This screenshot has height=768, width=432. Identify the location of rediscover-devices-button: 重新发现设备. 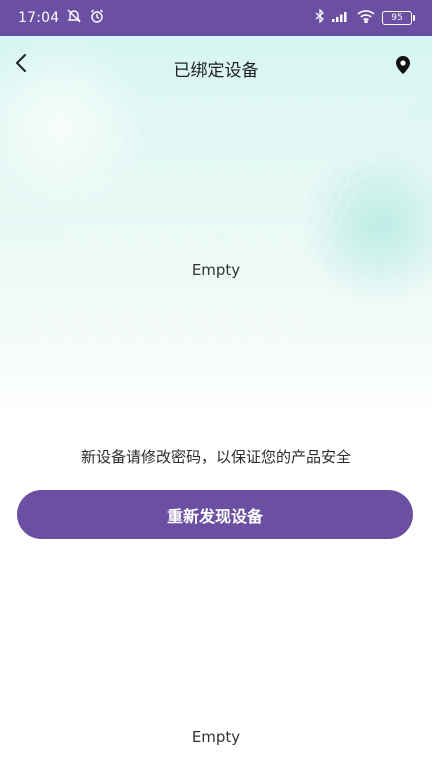
(215, 514).